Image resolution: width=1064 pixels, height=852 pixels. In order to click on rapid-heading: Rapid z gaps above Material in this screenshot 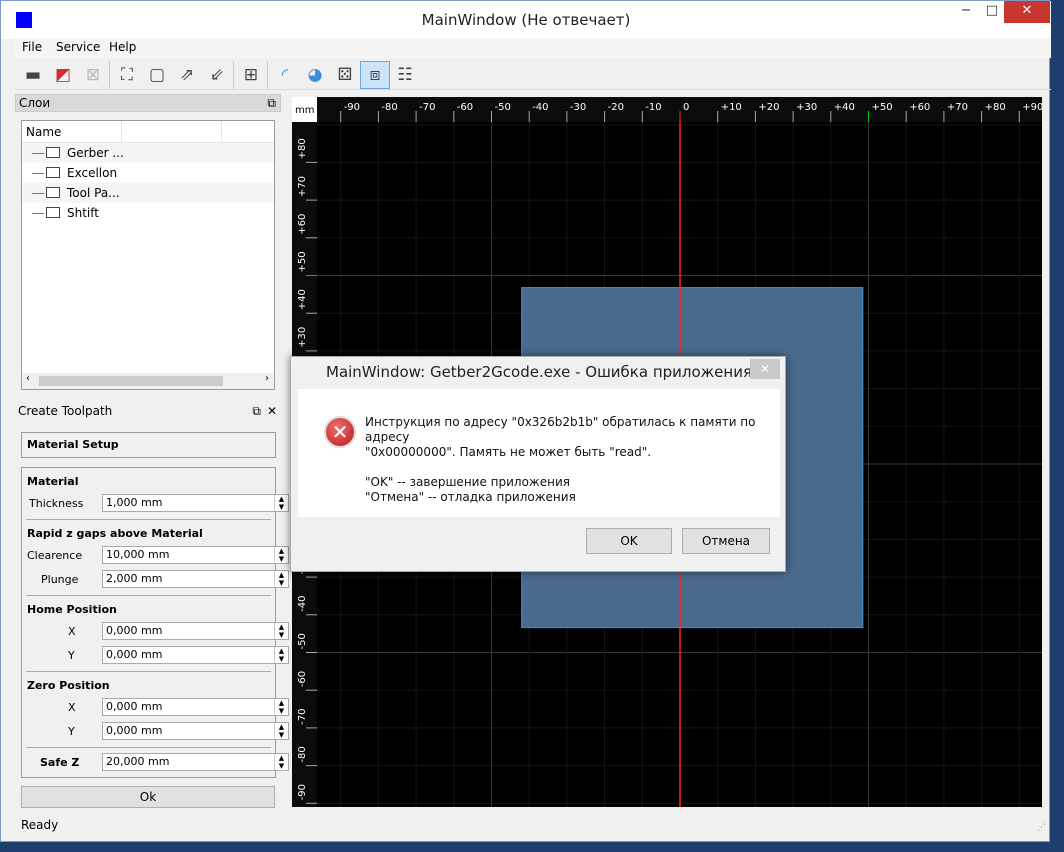, I will do `click(115, 533)`.